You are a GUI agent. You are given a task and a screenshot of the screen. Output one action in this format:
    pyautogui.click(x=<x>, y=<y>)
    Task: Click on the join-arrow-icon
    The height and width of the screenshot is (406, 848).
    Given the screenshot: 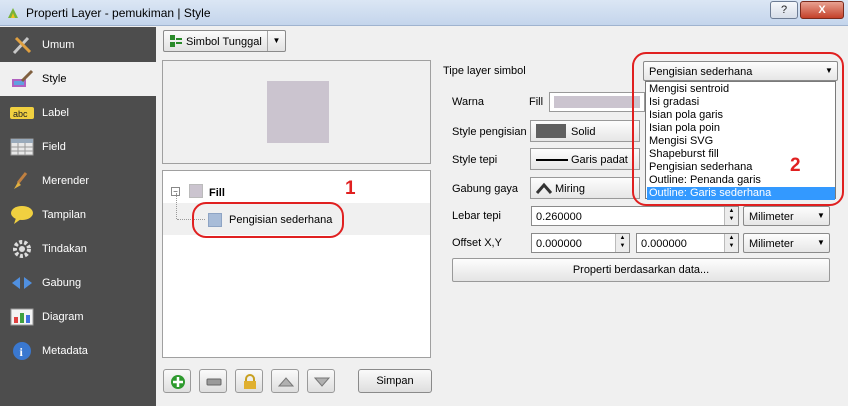 What is the action you would take?
    pyautogui.click(x=22, y=283)
    